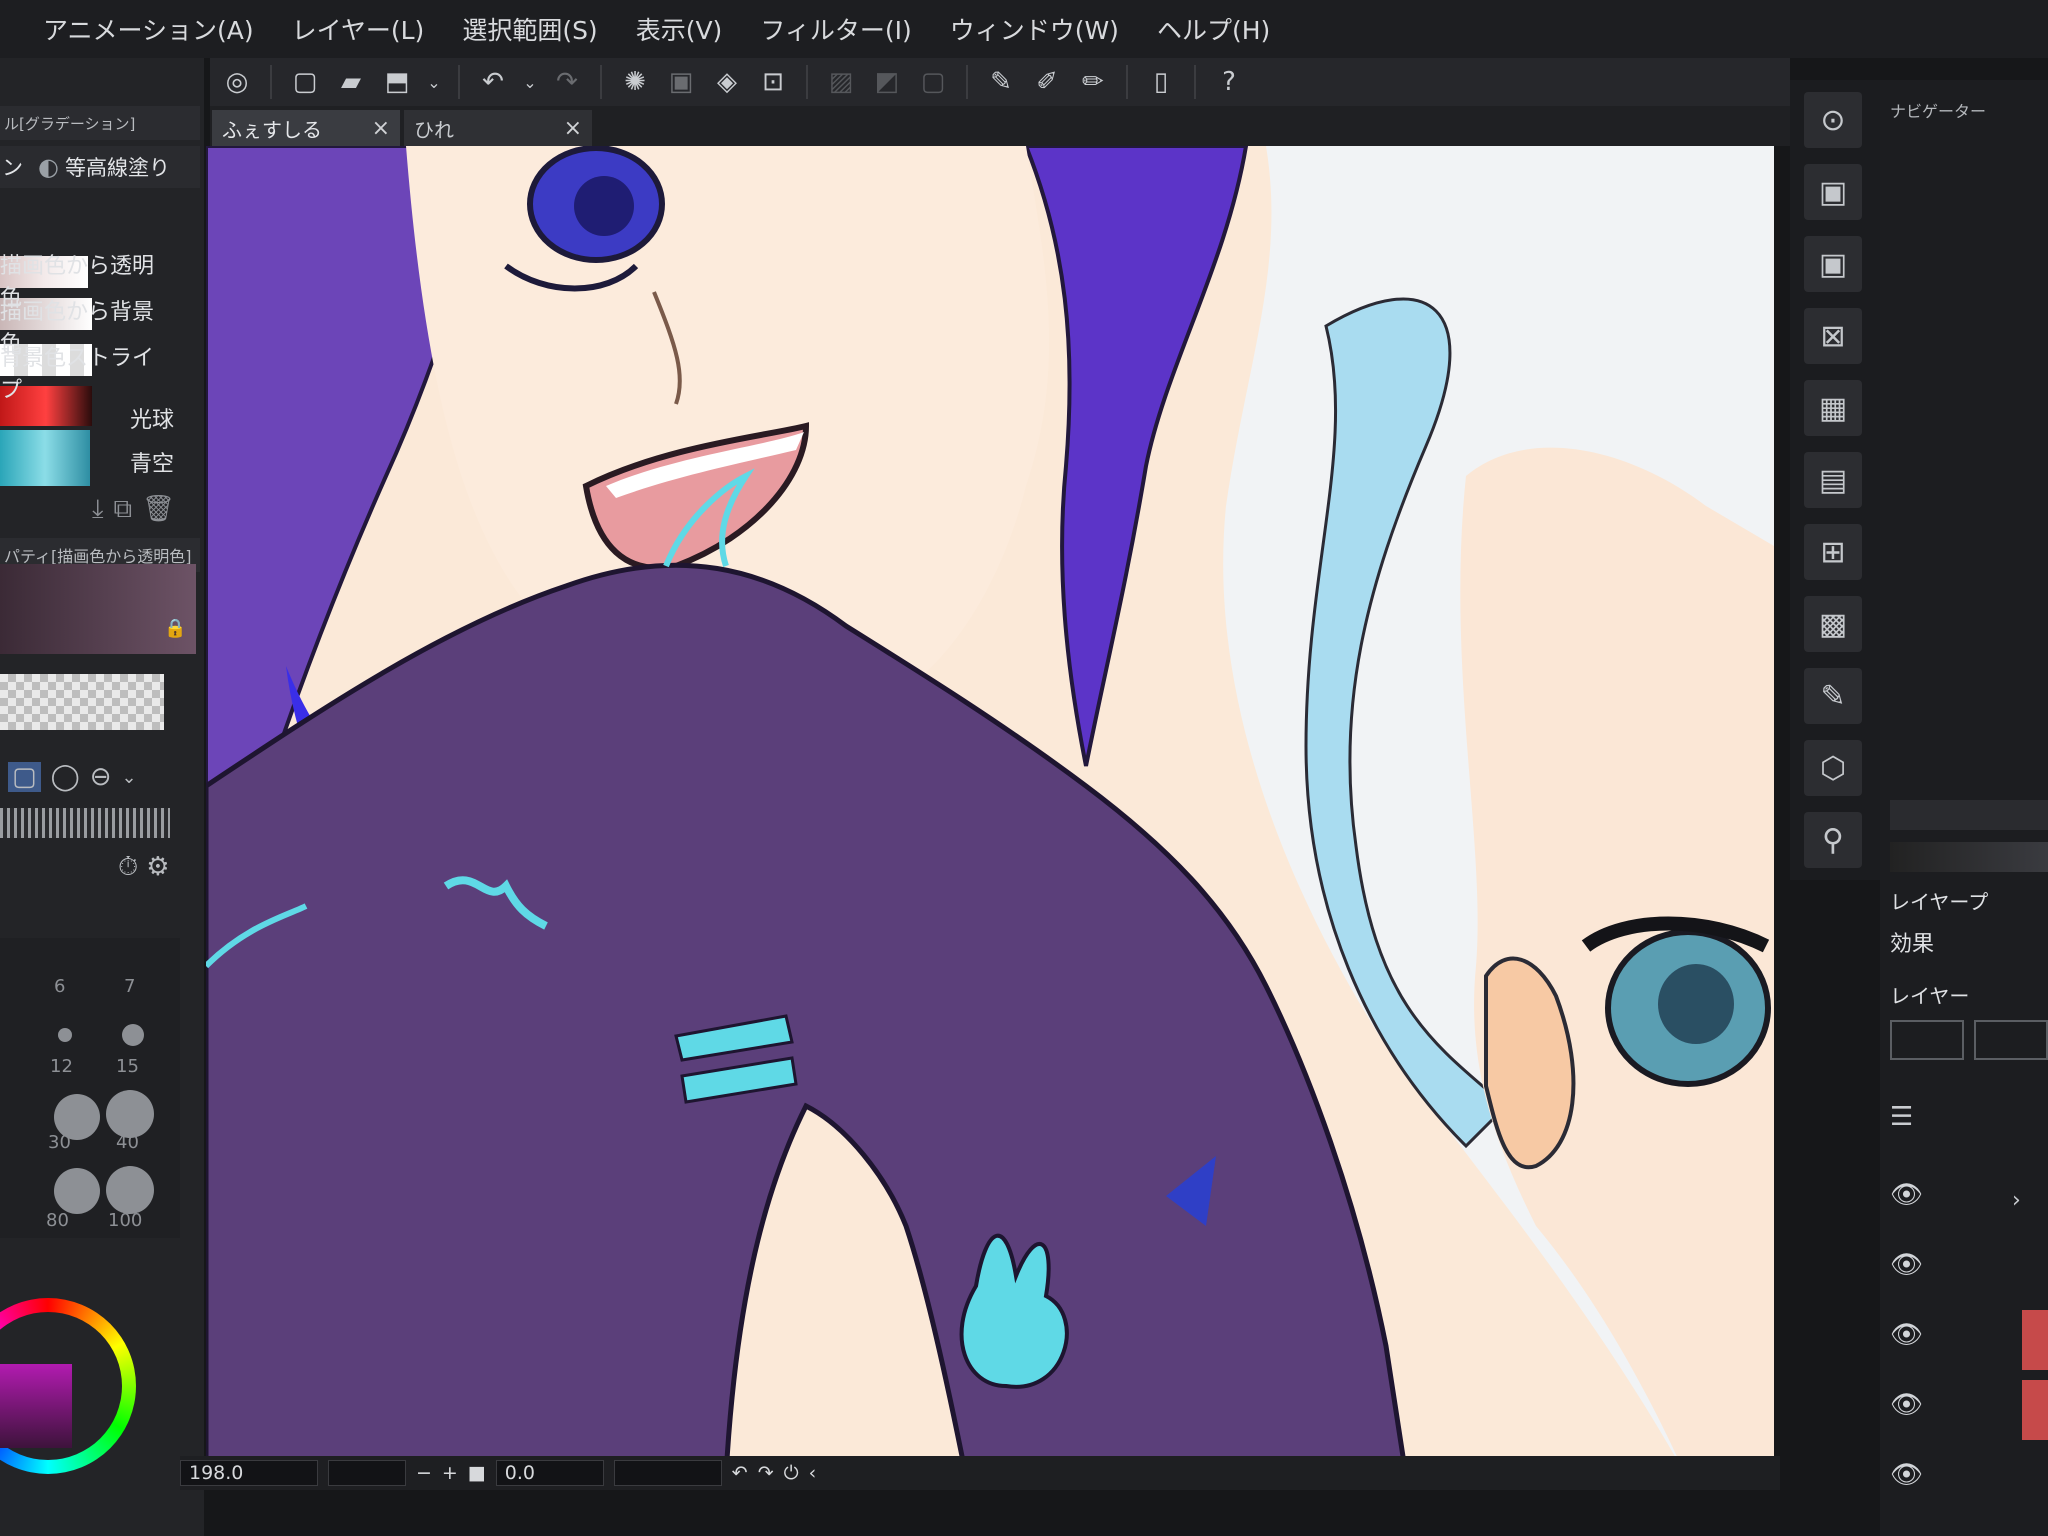 The height and width of the screenshot is (1536, 2048). Describe the element at coordinates (237, 82) in the screenshot. I see `app-logo-icon: ◎` at that location.